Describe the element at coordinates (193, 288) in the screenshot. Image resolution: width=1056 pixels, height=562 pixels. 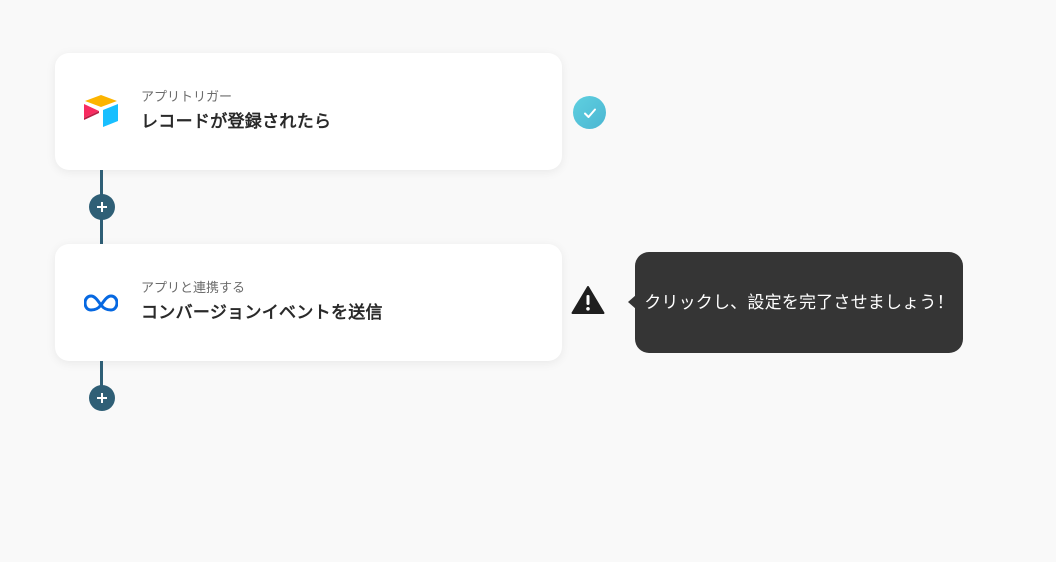
I see `flow-step-subtitle: アプリと連携する` at that location.